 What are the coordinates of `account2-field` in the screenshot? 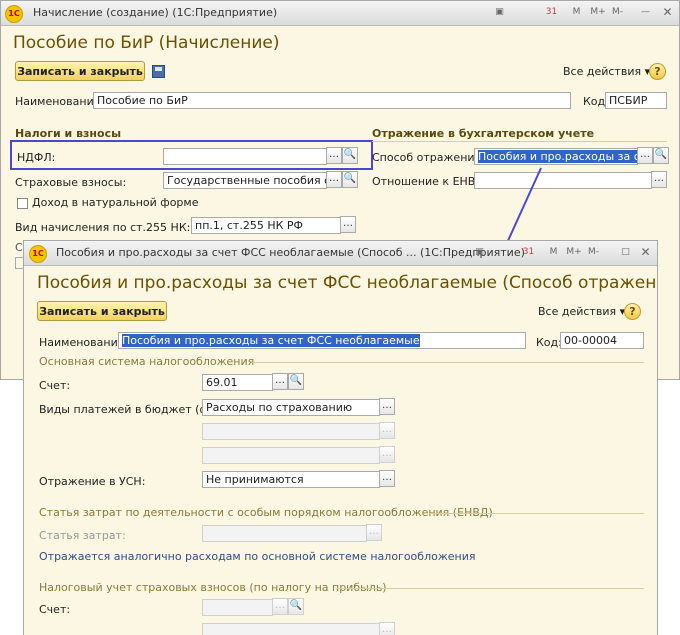 It's located at (237, 607).